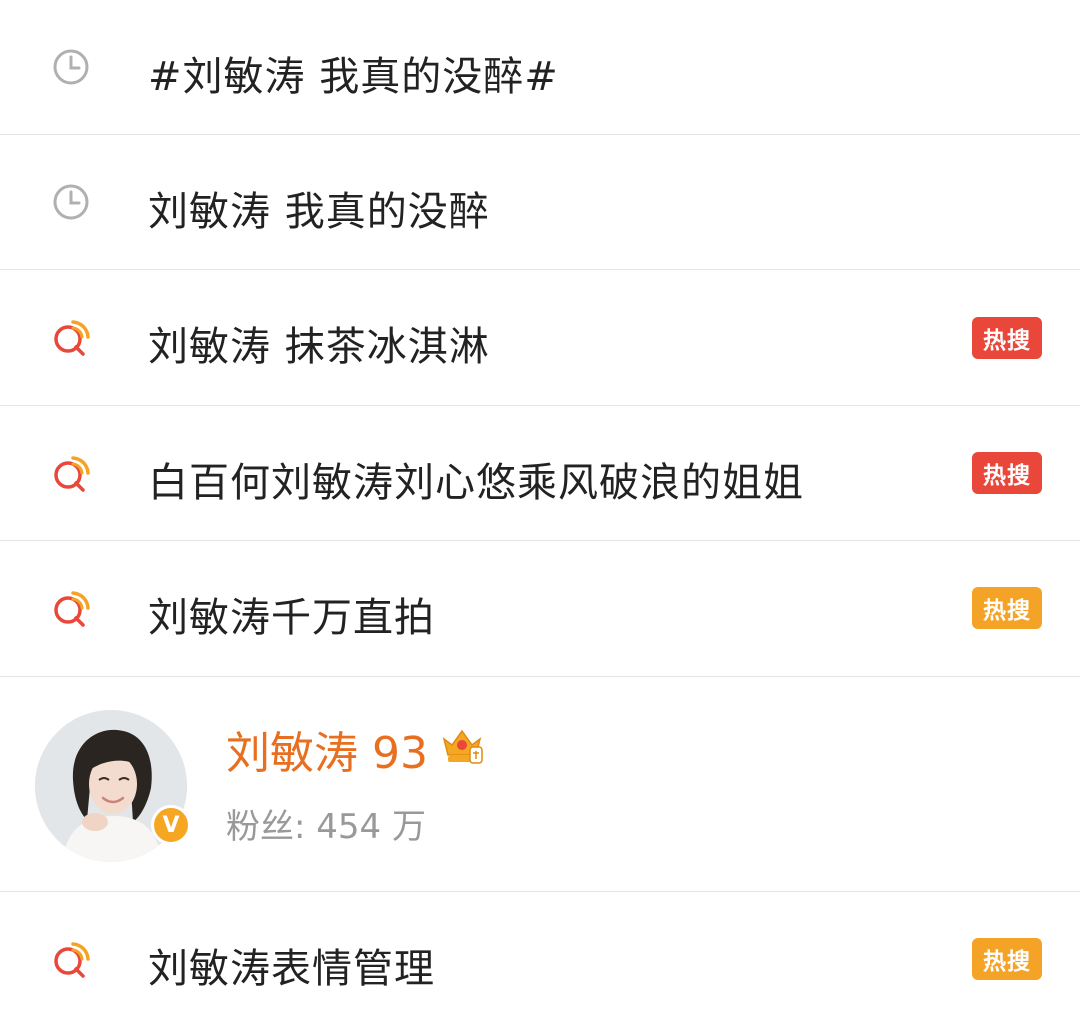 The width and height of the screenshot is (1080, 1025). I want to click on history-item: #刘敏涛 我真的没醉#, so click(540, 67).